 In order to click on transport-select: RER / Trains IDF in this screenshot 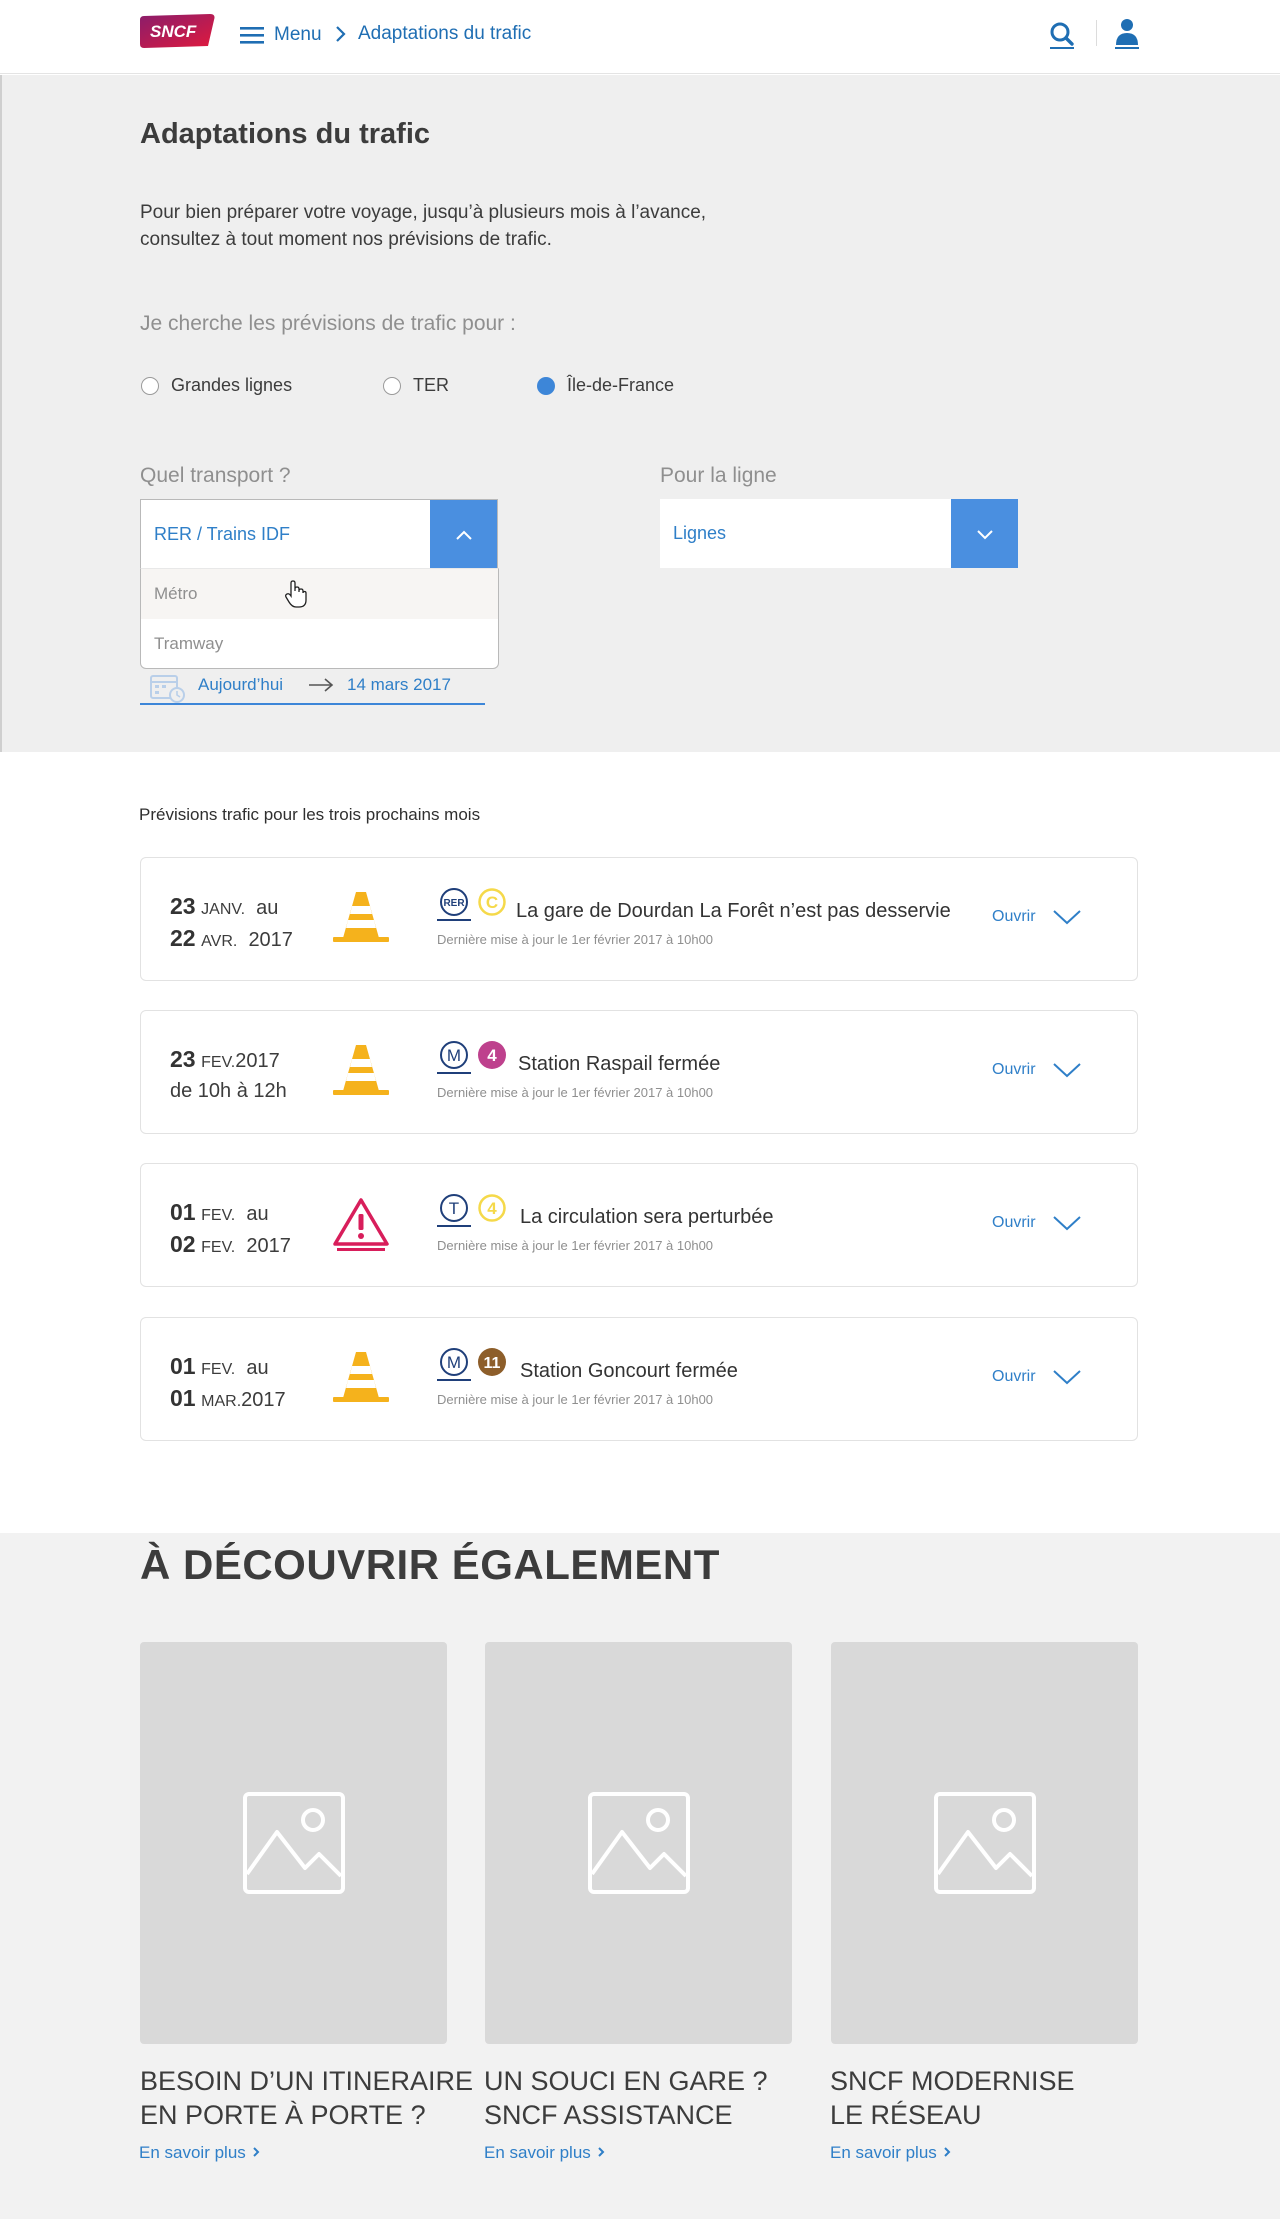, I will do `click(319, 534)`.